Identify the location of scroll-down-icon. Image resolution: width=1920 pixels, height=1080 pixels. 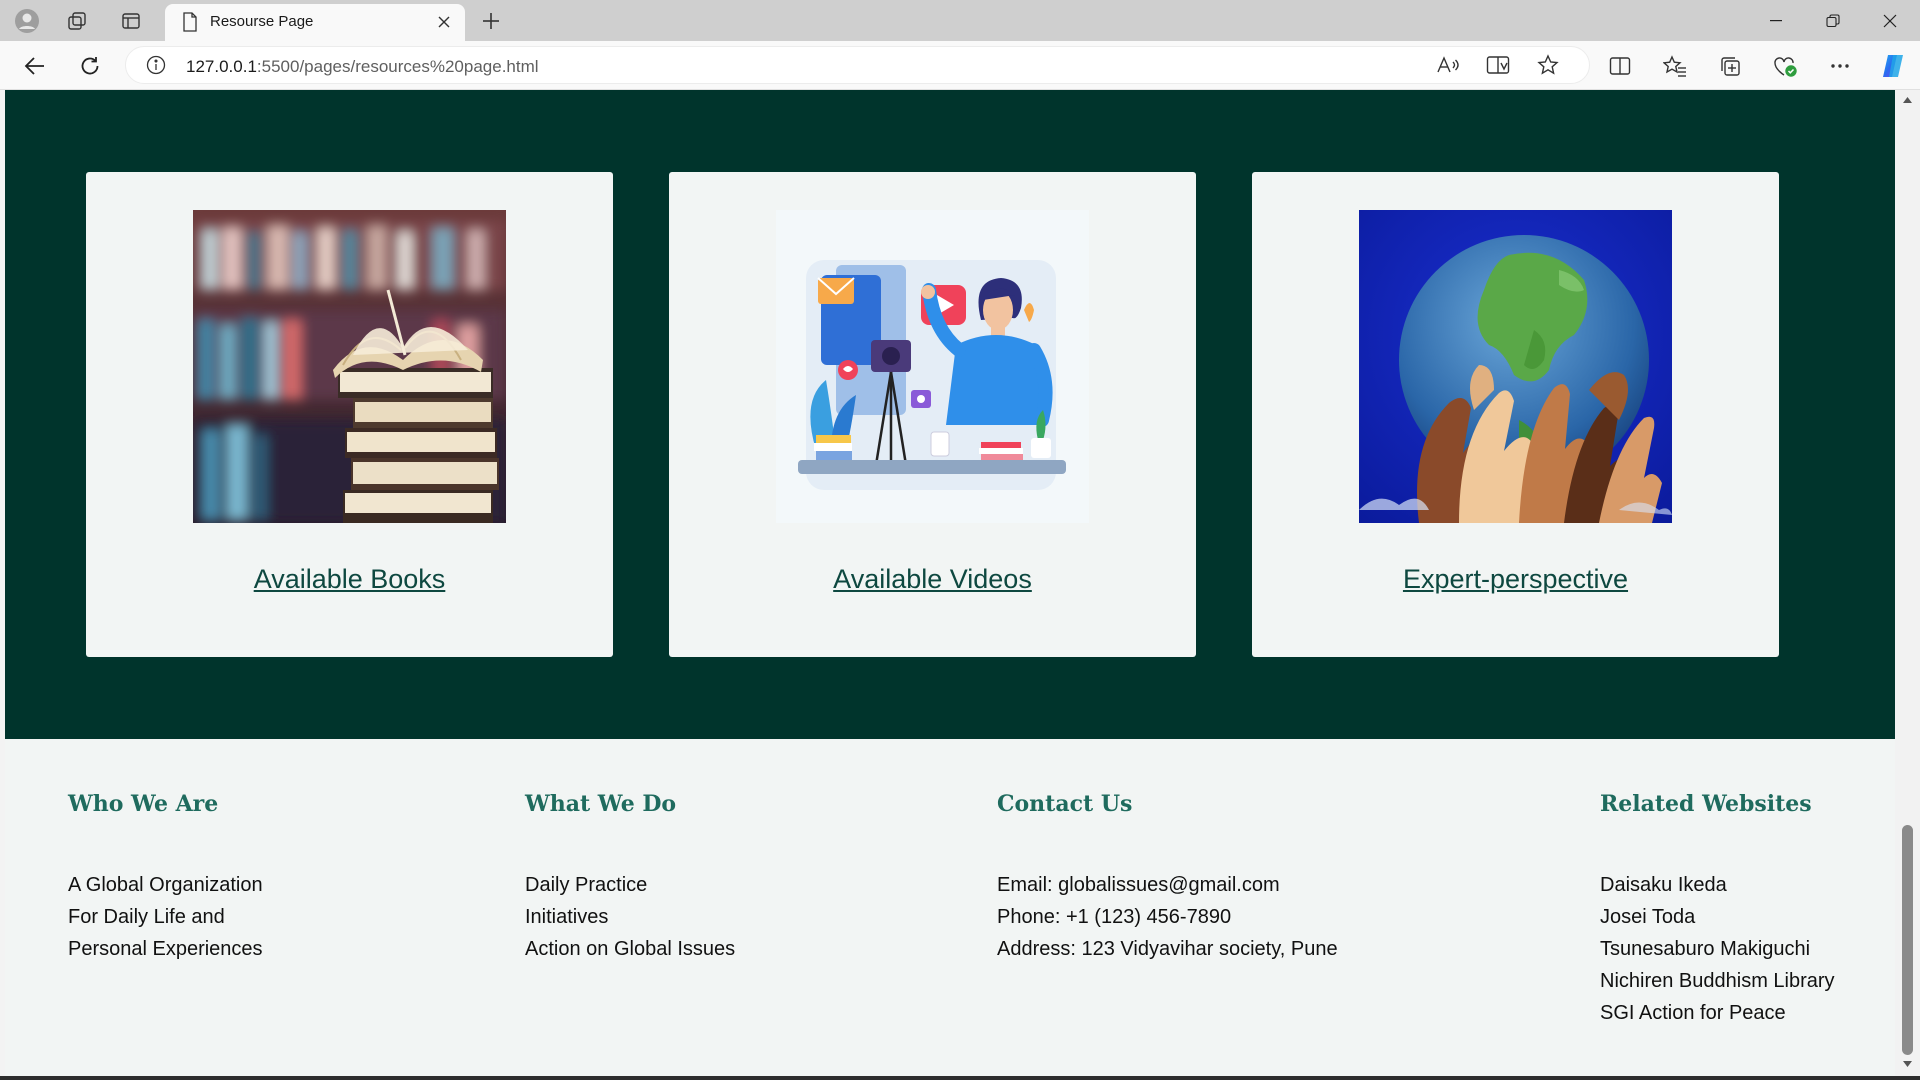
(1907, 1064).